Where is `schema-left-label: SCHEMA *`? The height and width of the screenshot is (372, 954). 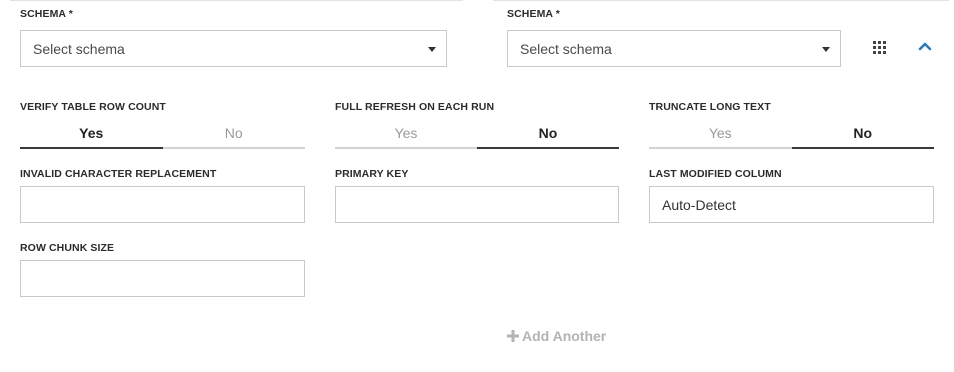
schema-left-label: SCHEMA * is located at coordinates (46, 14).